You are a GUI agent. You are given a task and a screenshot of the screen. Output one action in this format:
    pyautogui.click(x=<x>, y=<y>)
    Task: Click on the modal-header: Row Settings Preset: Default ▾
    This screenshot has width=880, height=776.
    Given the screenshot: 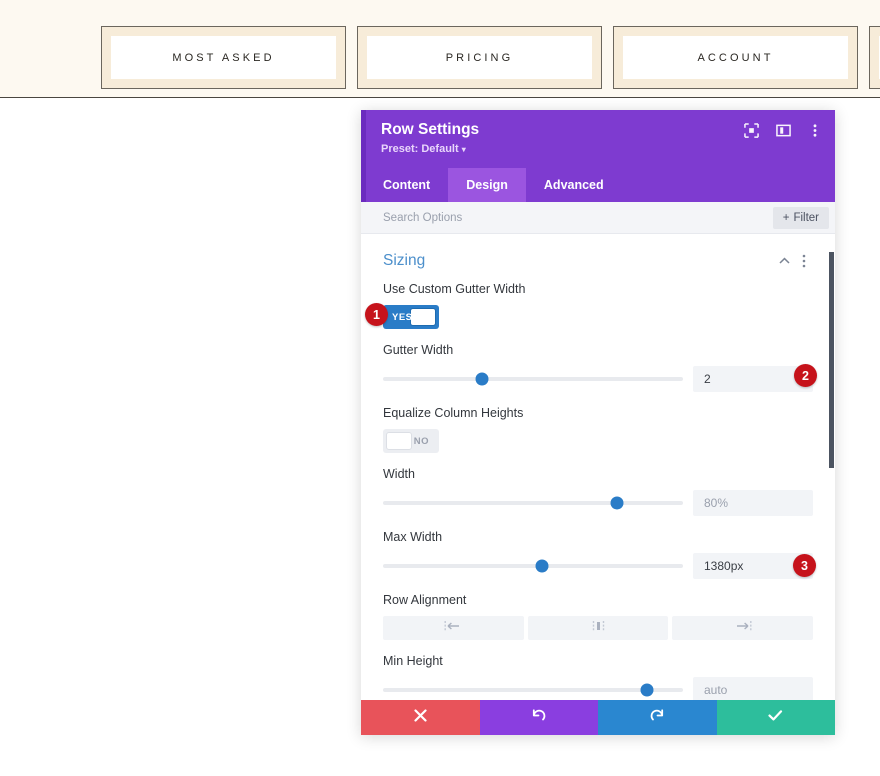 What is the action you would take?
    pyautogui.click(x=598, y=139)
    